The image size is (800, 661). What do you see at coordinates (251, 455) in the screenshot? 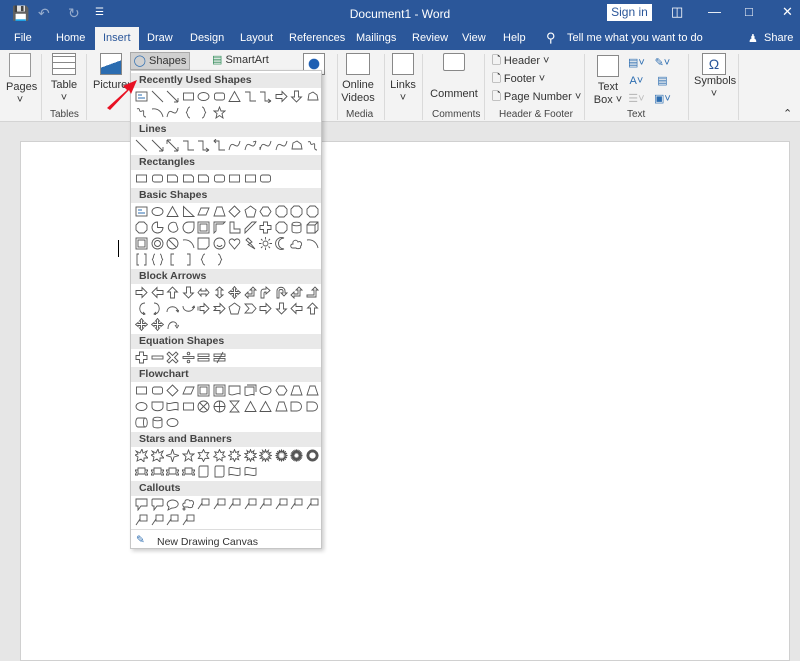
I see `star10-shape-icon` at bounding box center [251, 455].